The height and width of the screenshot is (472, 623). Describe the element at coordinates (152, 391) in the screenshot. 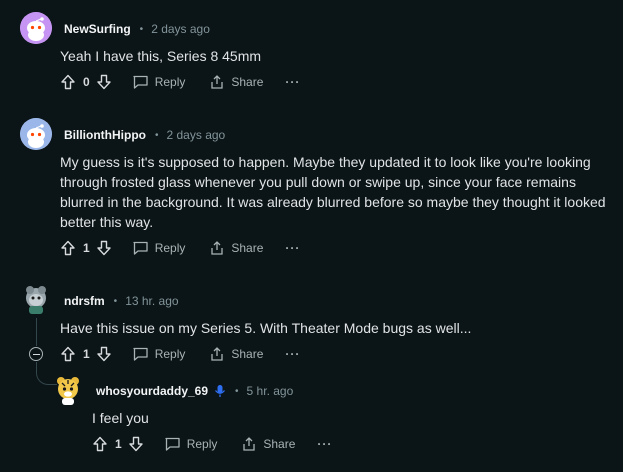

I see `author-name: whosyourdaddy_69` at that location.